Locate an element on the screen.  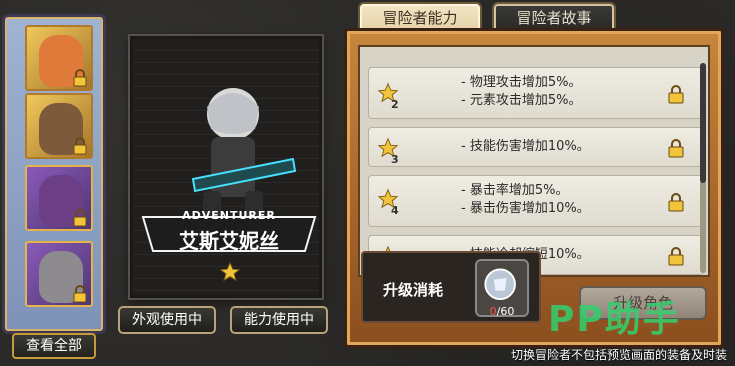
ability-row: 4 - 暴击率增加5%。 - 暴击伤害增加10%。 is located at coordinates (536, 201).